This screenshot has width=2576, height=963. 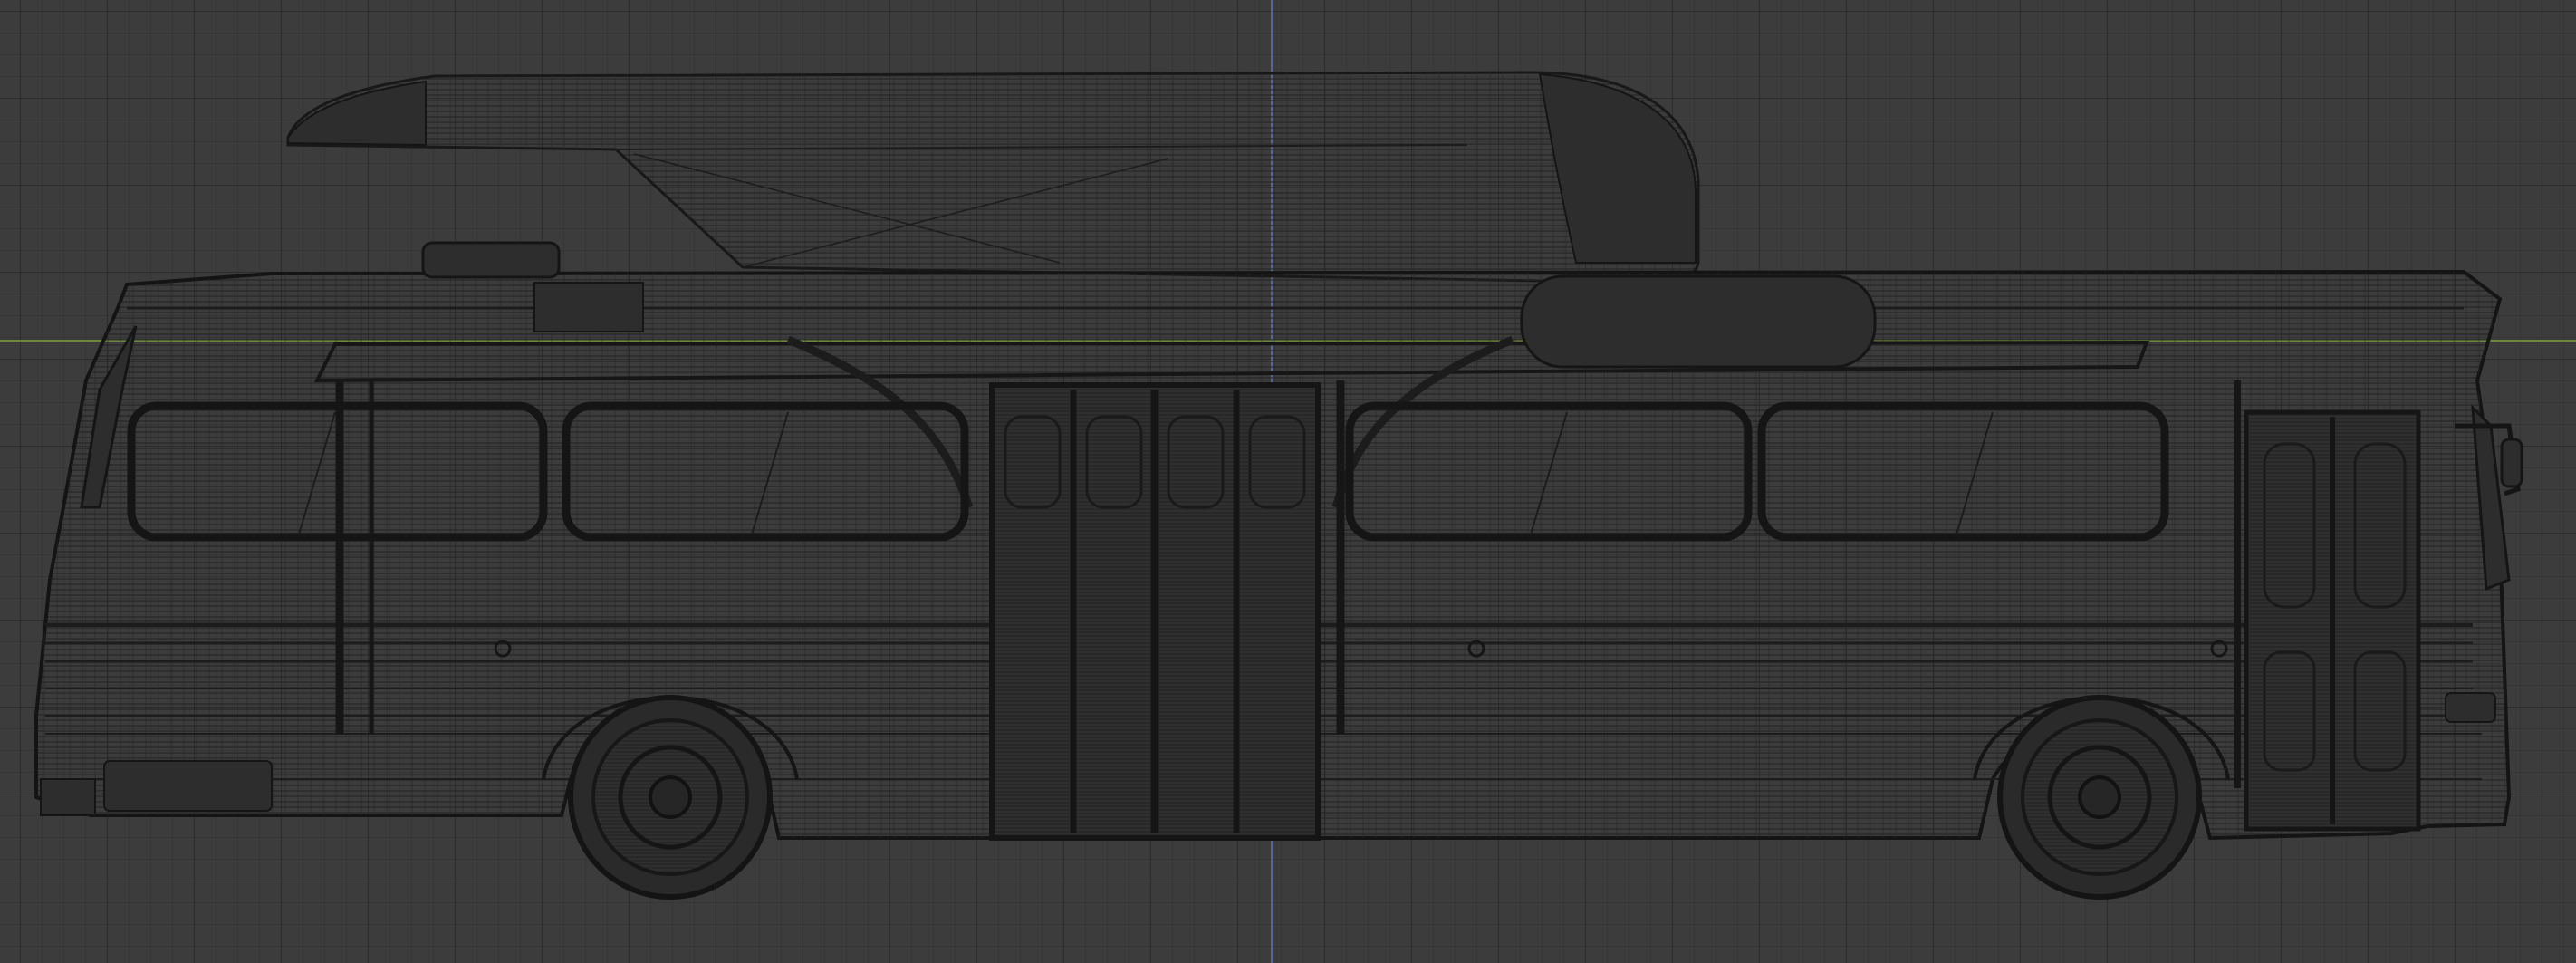 What do you see at coordinates (2332, 621) in the screenshot?
I see `front-door` at bounding box center [2332, 621].